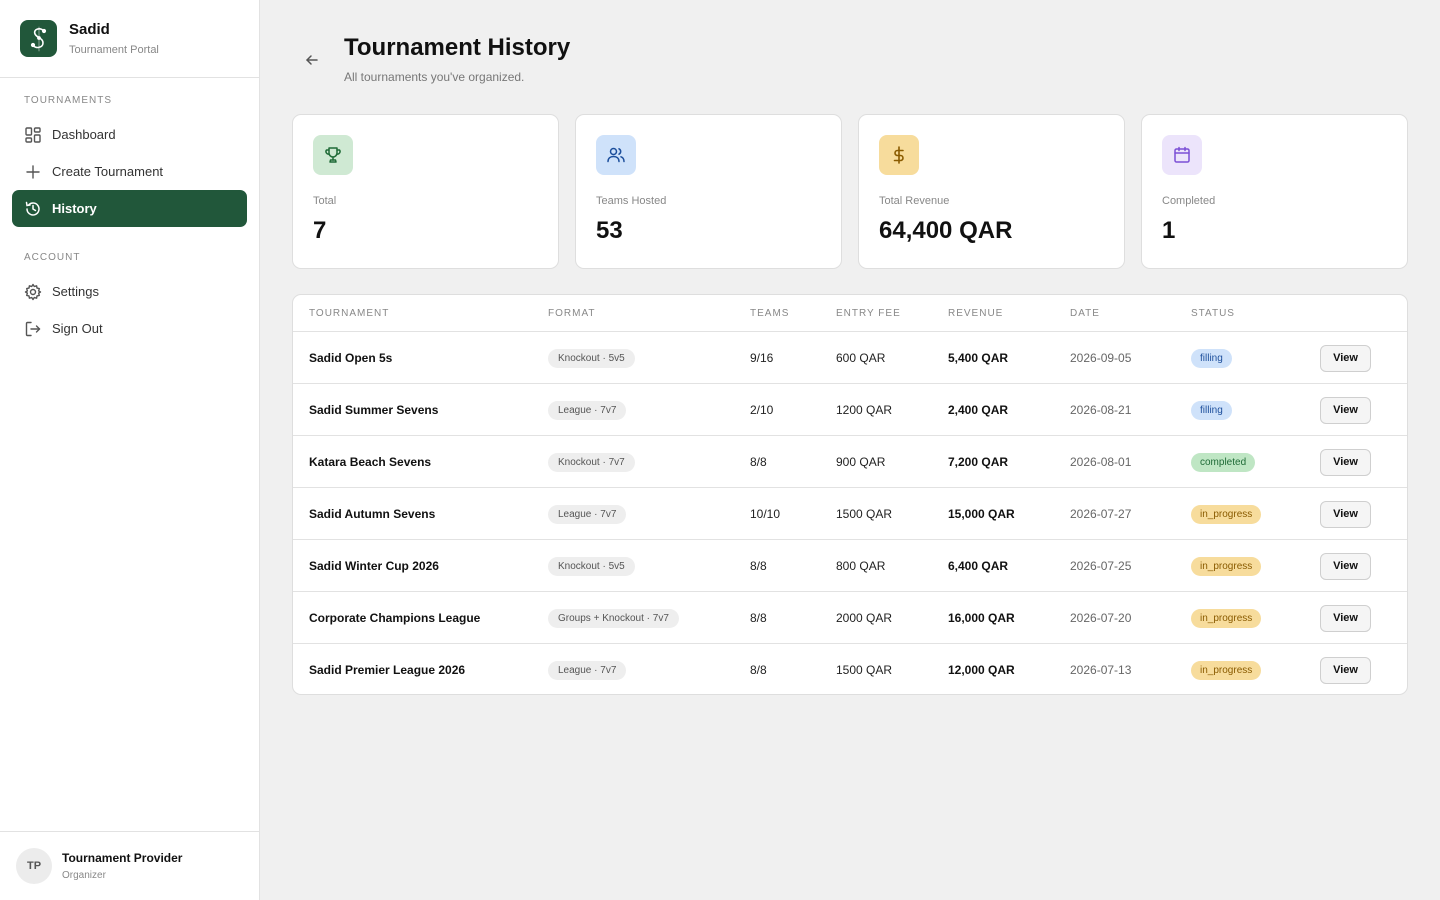 Image resolution: width=1440 pixels, height=900 pixels. I want to click on stat-value: 1, so click(1169, 230).